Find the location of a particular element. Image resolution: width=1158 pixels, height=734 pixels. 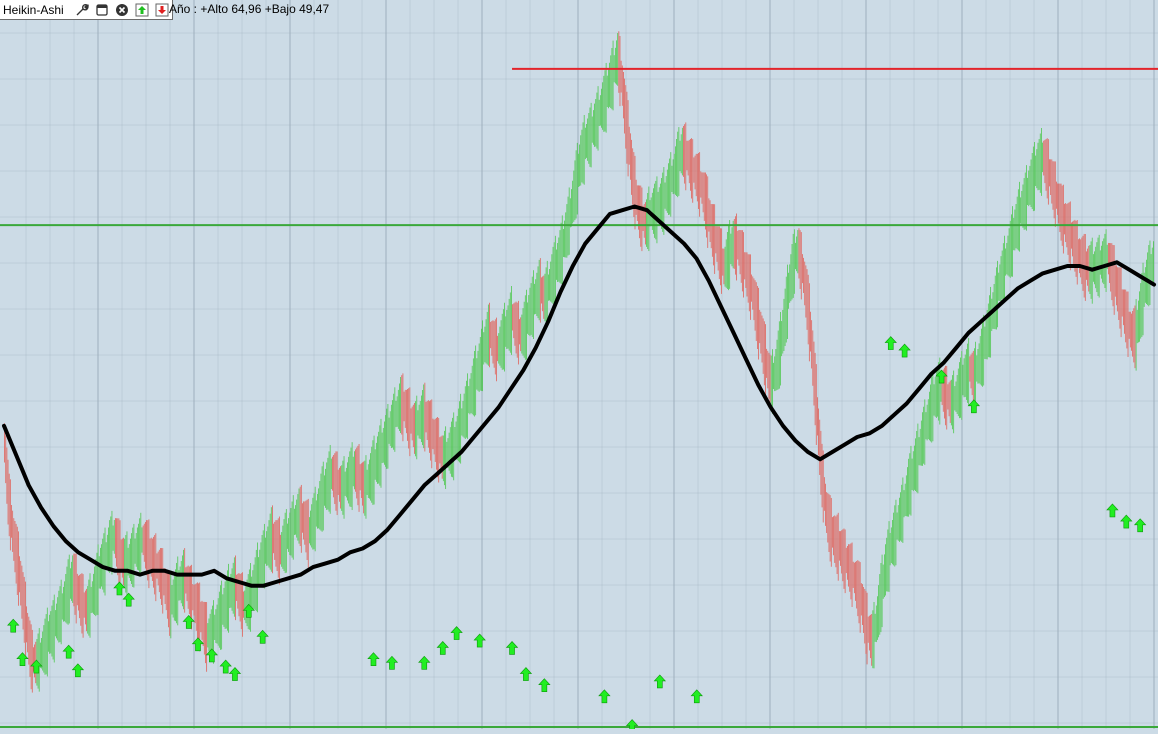

window-button is located at coordinates (102, 10).